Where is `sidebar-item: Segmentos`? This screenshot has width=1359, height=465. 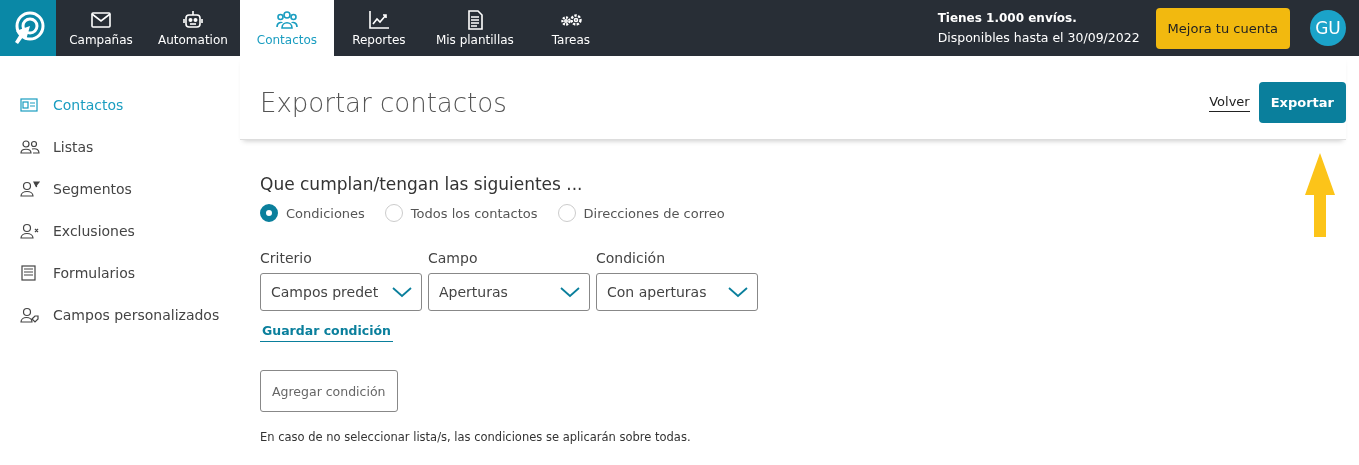
sidebar-item: Segmentos is located at coordinates (120, 189).